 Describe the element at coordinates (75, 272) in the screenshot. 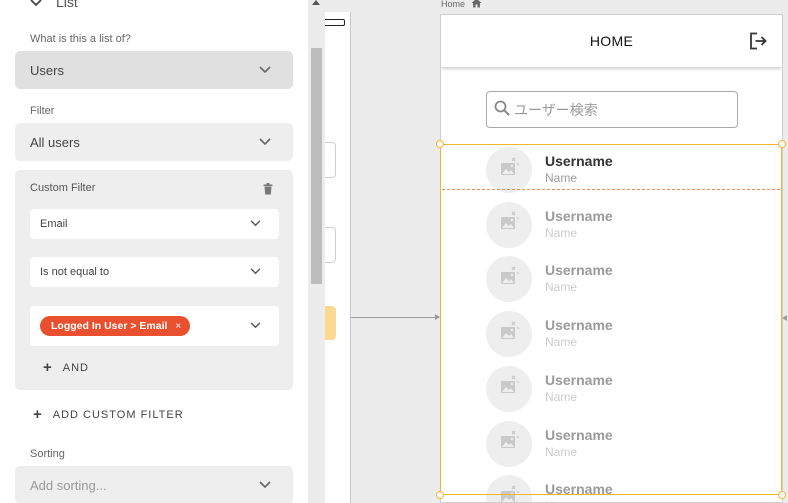

I see `filter-operator-value: Is not equal to` at that location.